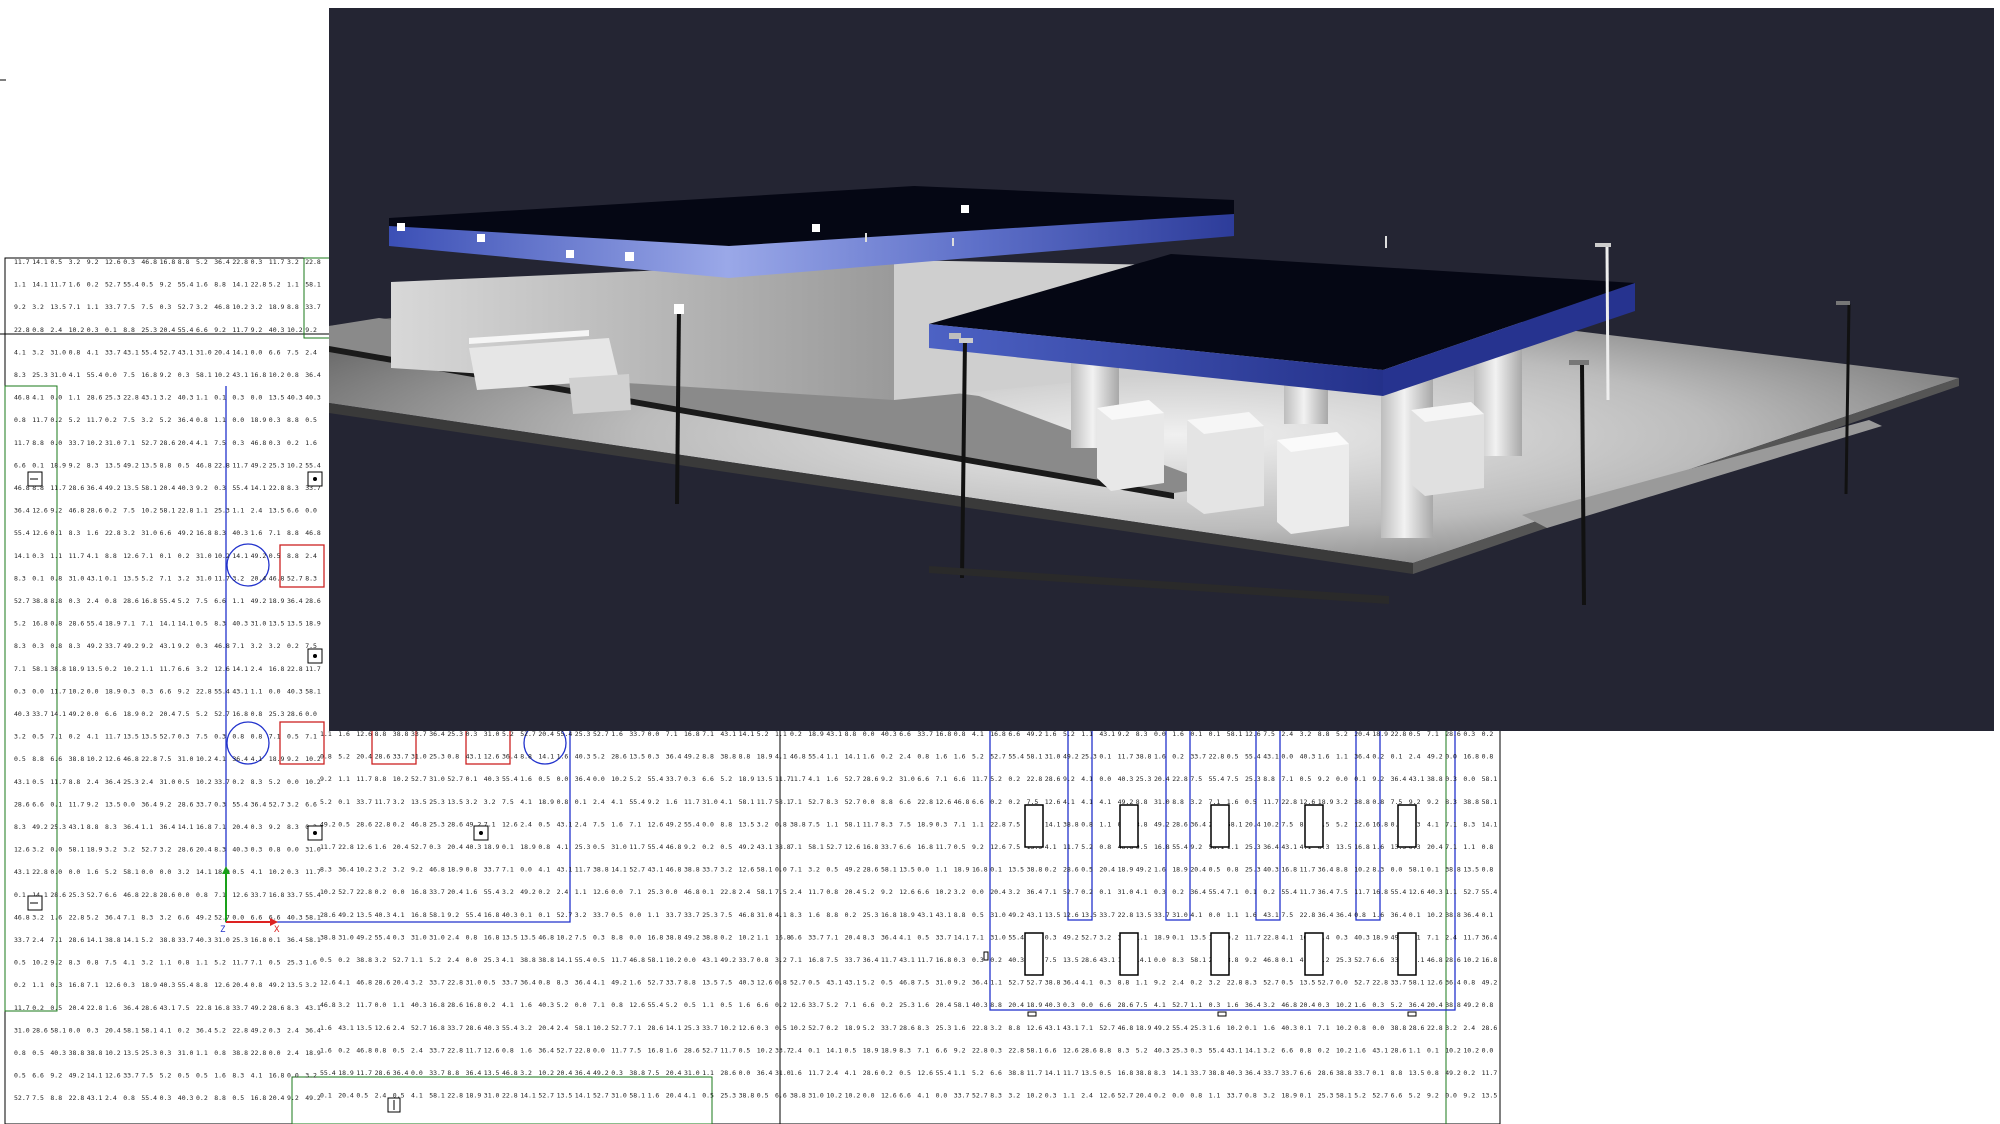 The height and width of the screenshot is (1124, 2000). Describe the element at coordinates (202, 420) in the screenshot. I see `grid-value: 0.8` at that location.